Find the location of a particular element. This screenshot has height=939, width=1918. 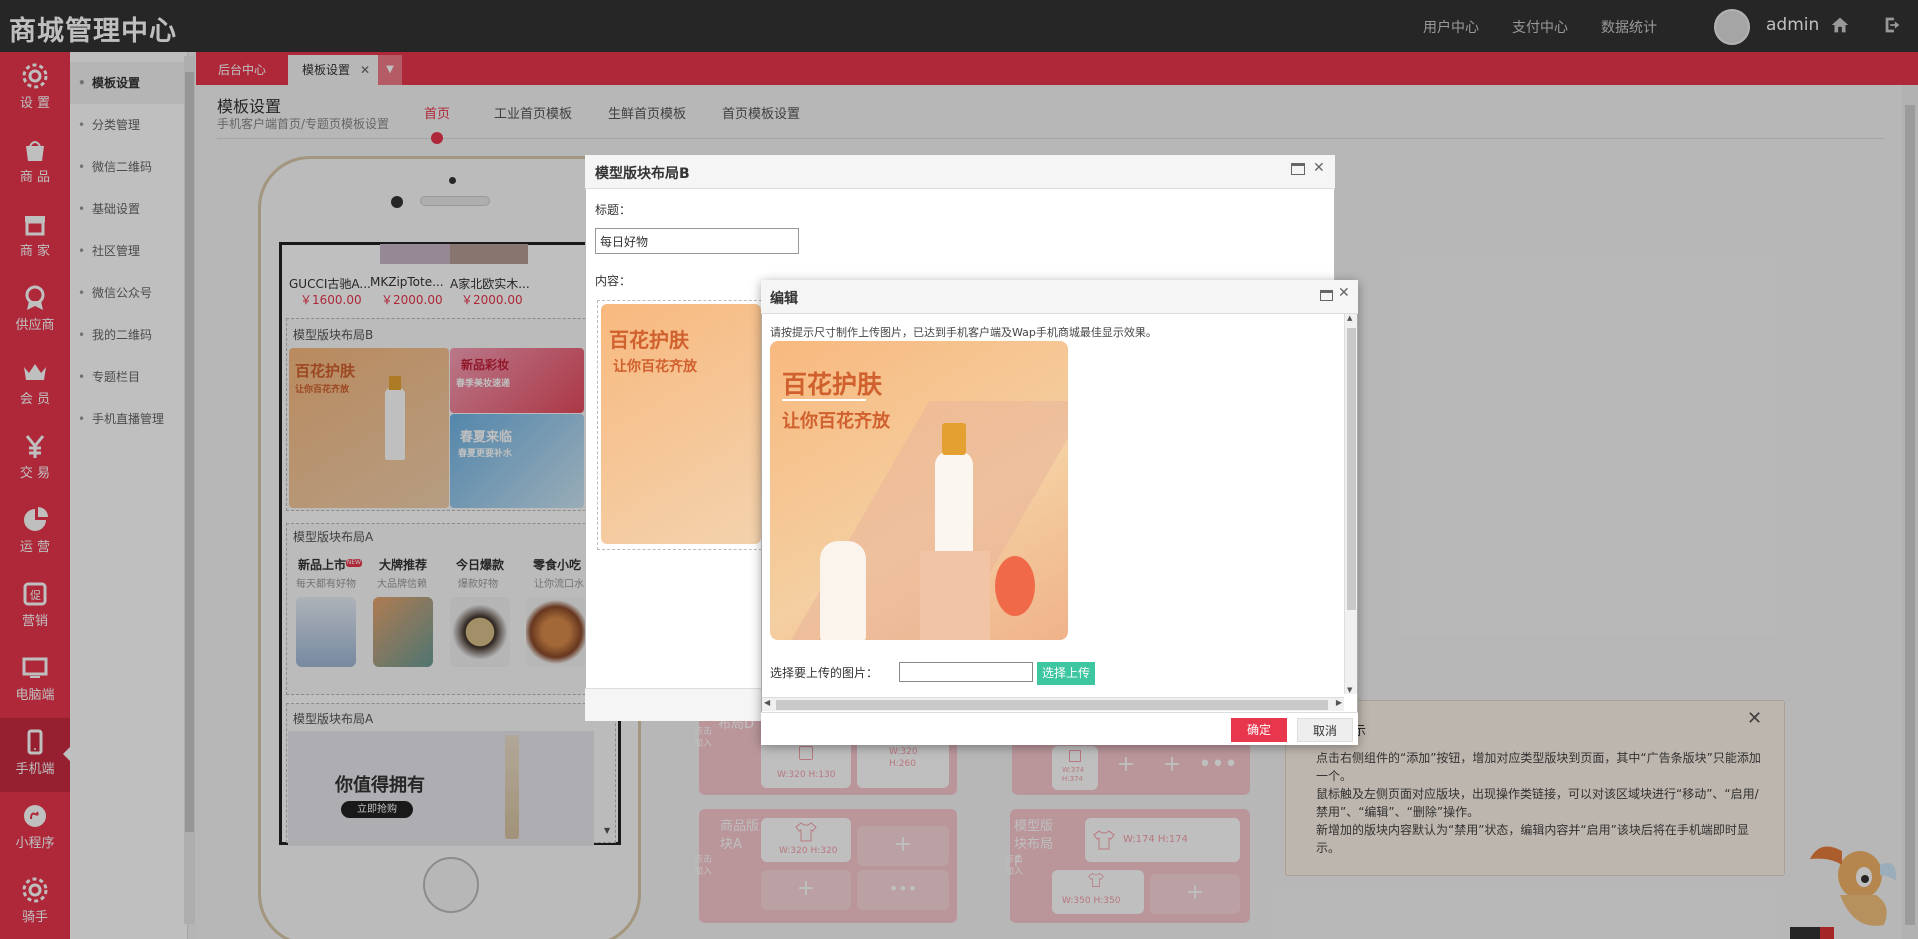

content-image: 百花护肤 让你百花齐放 is located at coordinates (681, 424).